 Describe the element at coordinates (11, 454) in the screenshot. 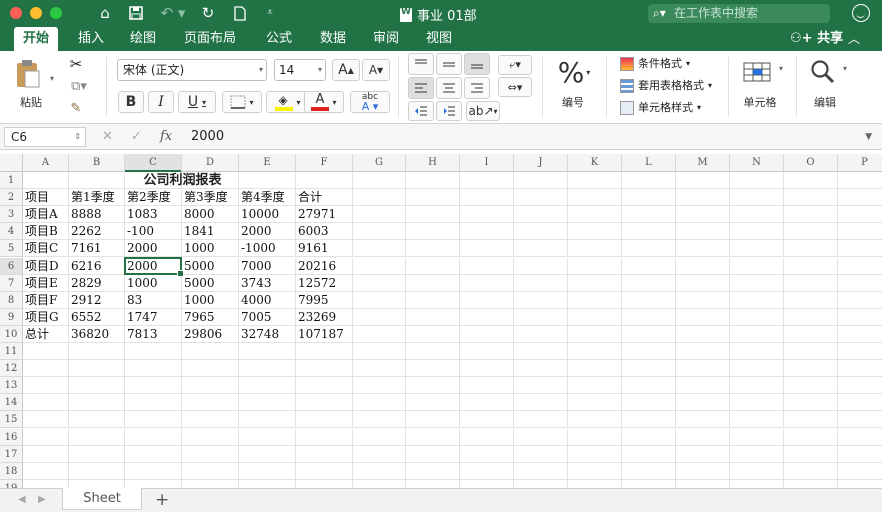

I see `row-header: 17` at that location.